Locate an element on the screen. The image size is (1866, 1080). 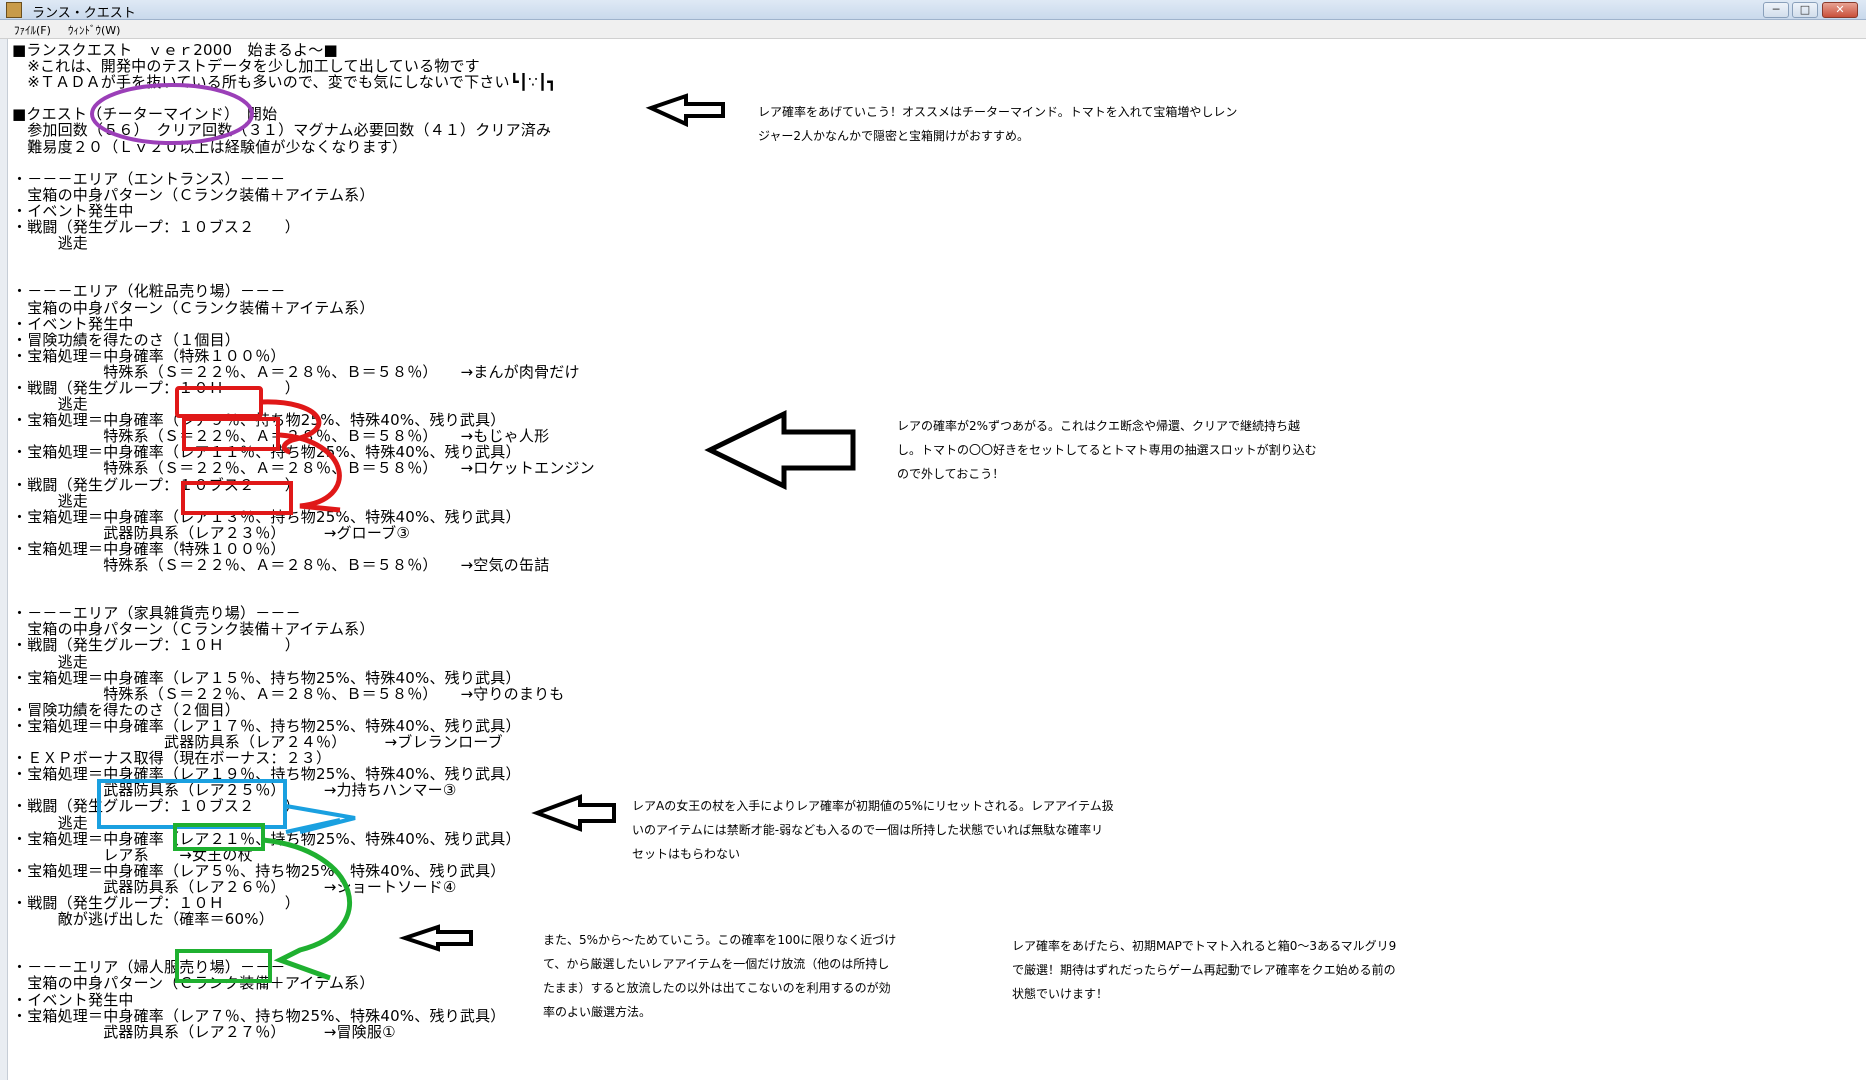
log-line: 武器防具系（レア２３％） →グローブ③ is located at coordinates (211, 532).